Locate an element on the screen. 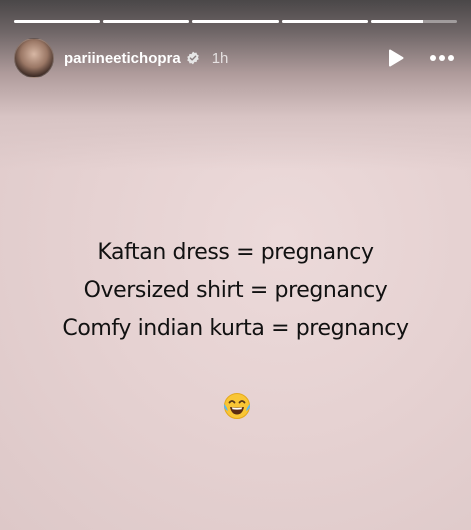 This screenshot has width=471, height=530. username: pariineetichopra is located at coordinates (122, 58).